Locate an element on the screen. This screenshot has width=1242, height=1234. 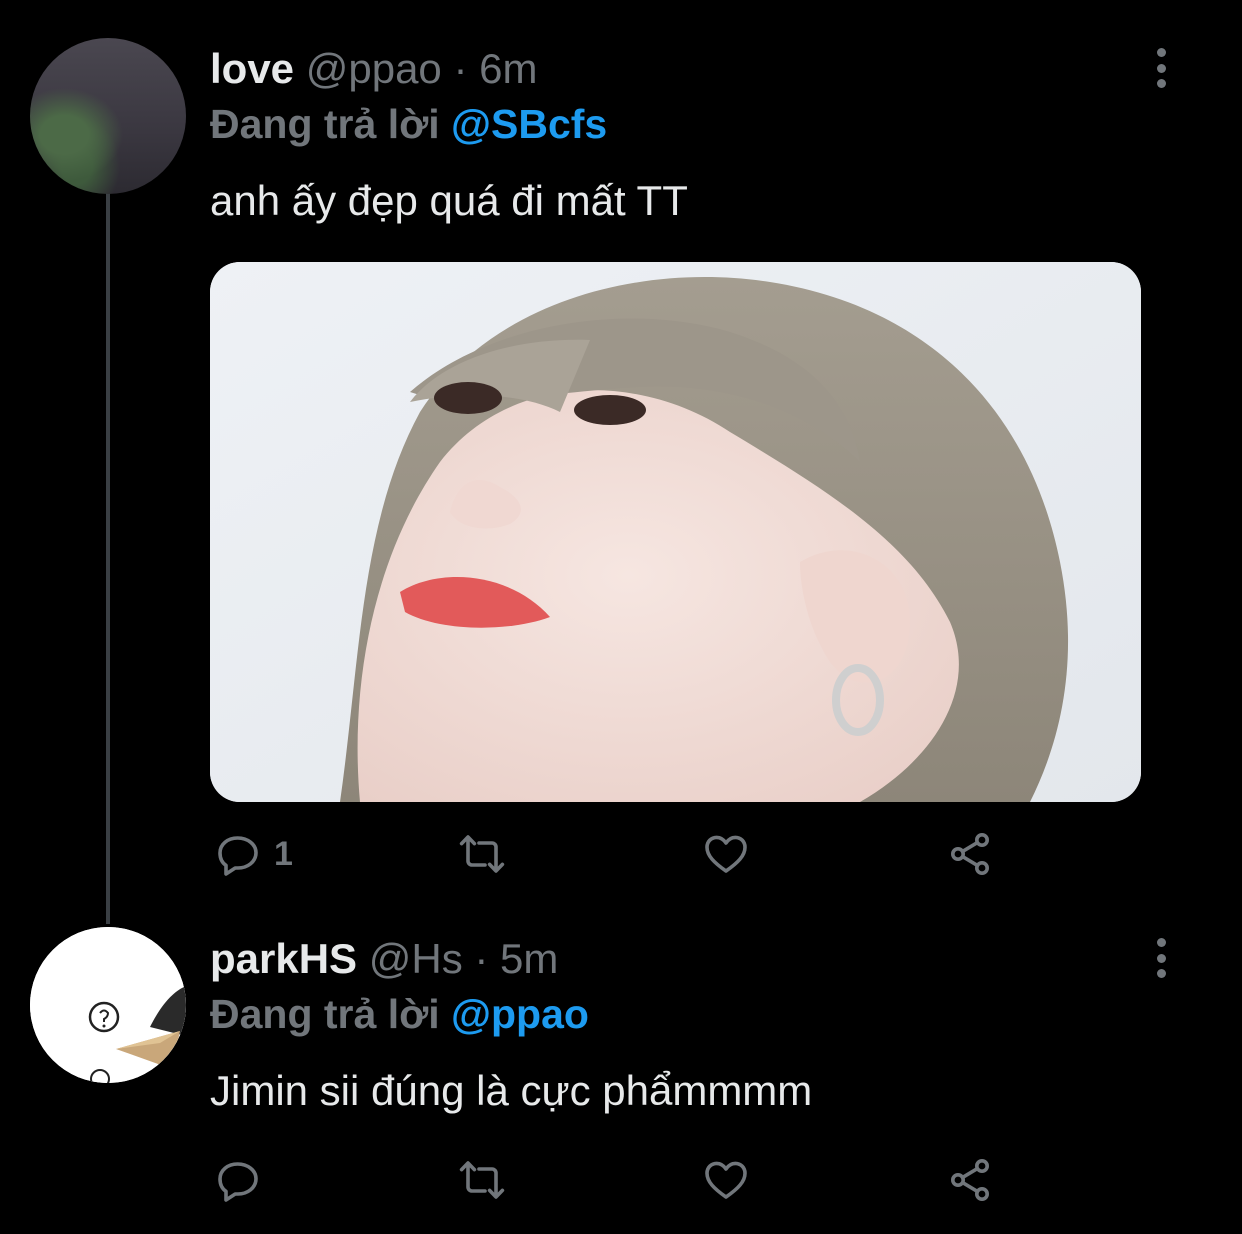
tweet-header: parkHS @Hs · 5m is located at coordinates (384, 959).